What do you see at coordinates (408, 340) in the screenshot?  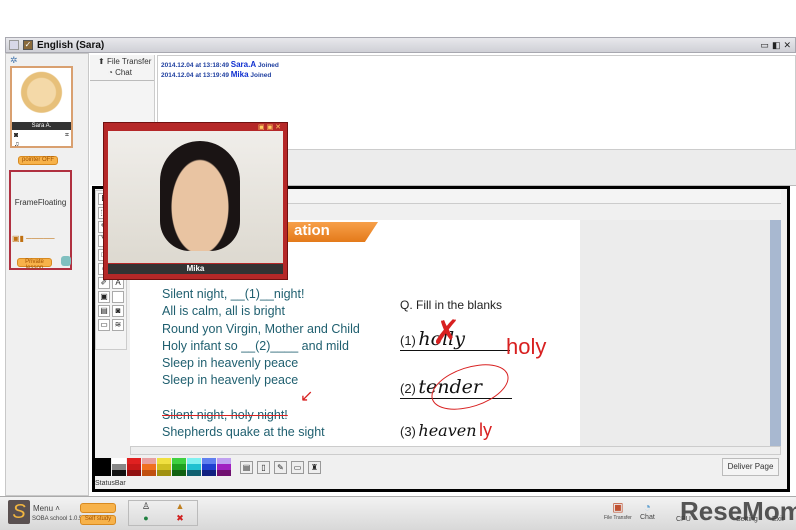 I see `answer-number: (1)` at bounding box center [408, 340].